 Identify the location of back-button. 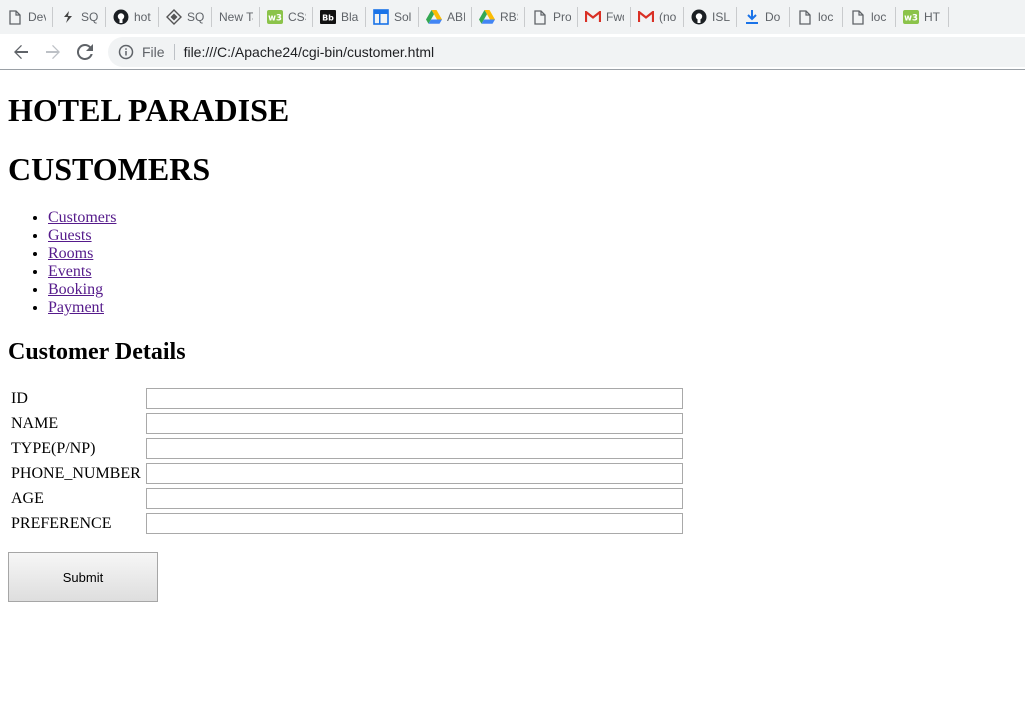
(21, 52).